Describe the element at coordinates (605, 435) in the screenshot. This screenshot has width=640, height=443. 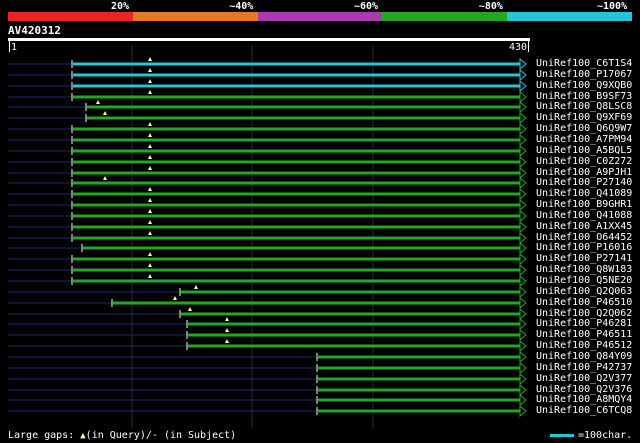
I see `scale-label: =100char.` at that location.